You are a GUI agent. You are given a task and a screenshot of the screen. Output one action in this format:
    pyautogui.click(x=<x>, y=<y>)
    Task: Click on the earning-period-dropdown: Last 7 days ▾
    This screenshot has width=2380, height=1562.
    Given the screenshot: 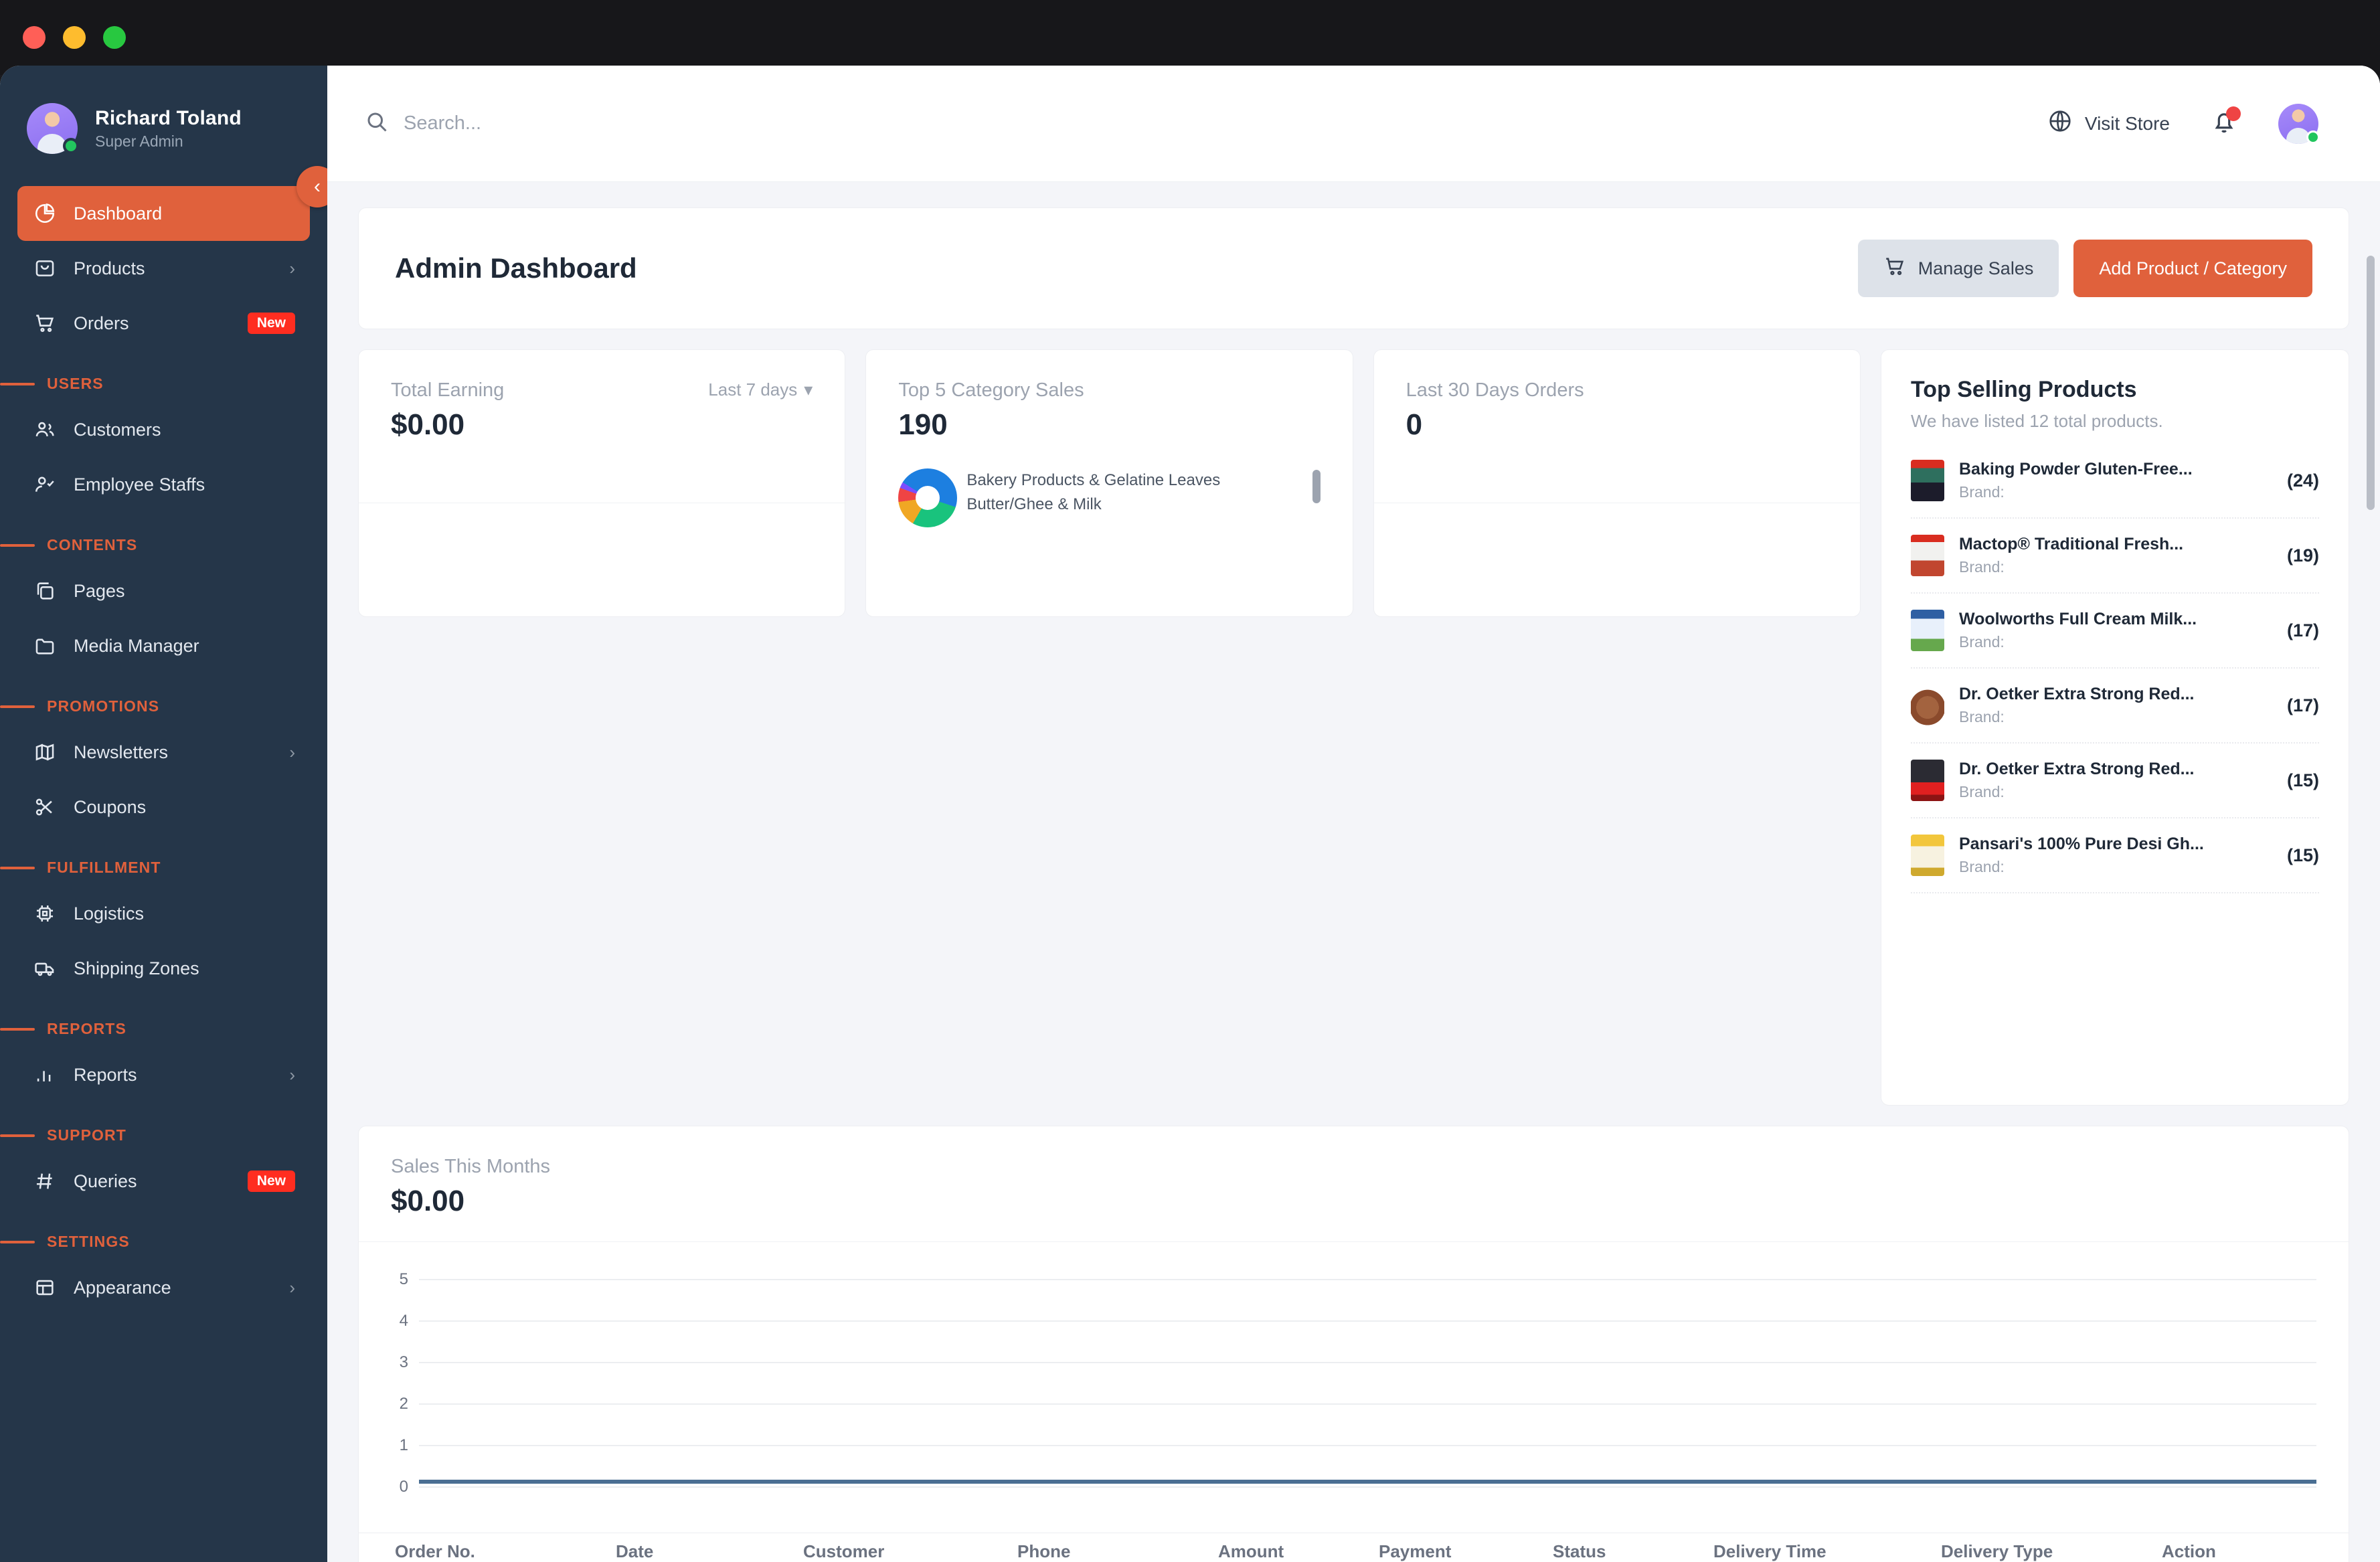 What is the action you would take?
    pyautogui.click(x=760, y=389)
    